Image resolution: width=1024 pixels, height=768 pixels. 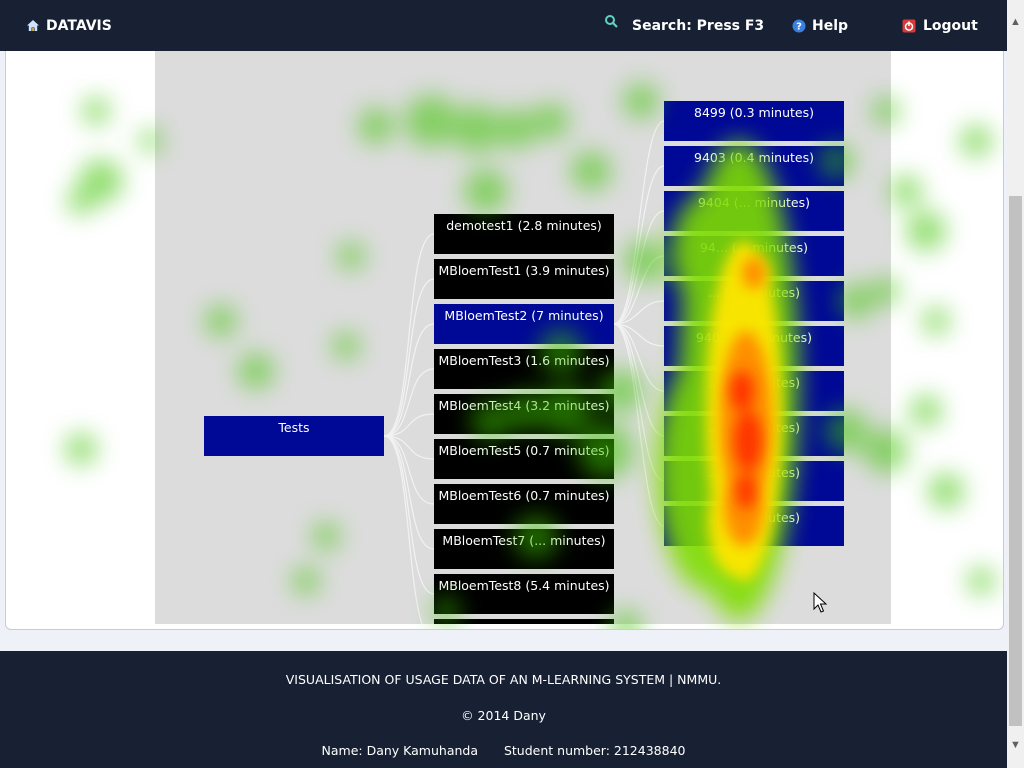 What do you see at coordinates (524, 549) in the screenshot?
I see `test-node: MBloemTest7 (... minutes)` at bounding box center [524, 549].